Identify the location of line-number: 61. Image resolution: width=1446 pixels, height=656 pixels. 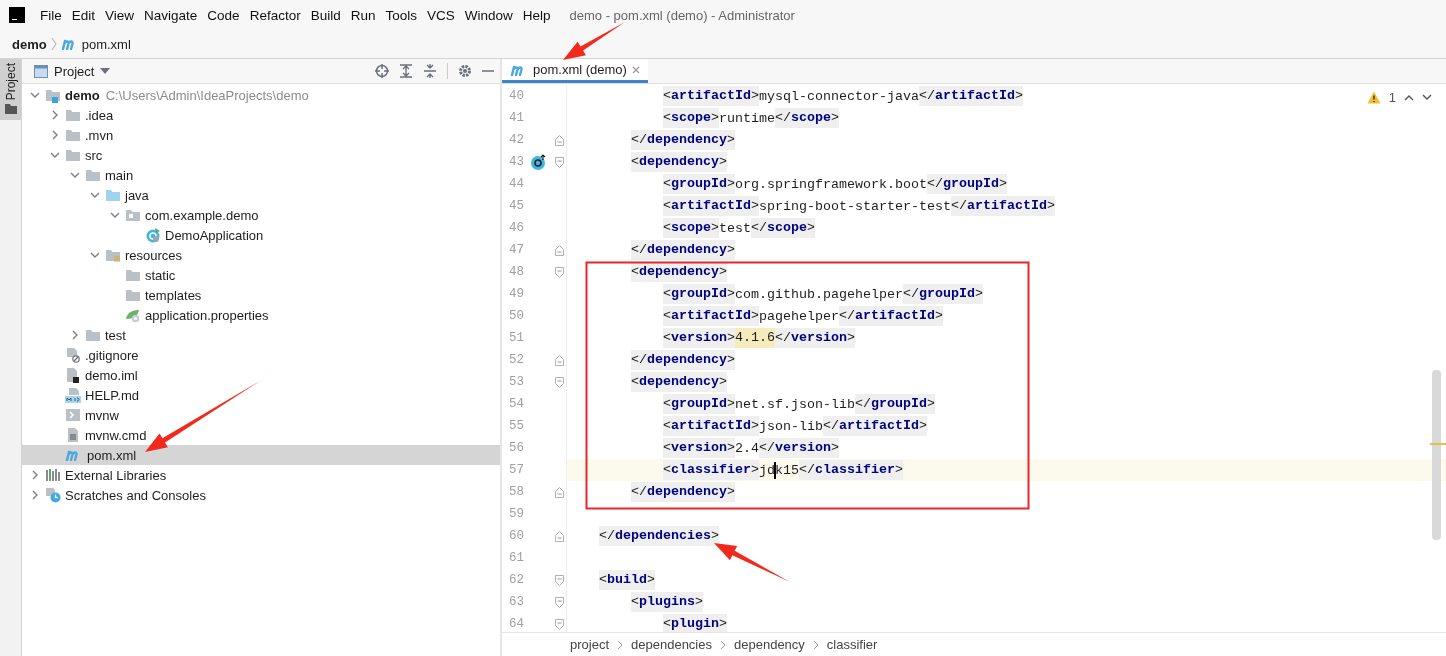
(516, 558).